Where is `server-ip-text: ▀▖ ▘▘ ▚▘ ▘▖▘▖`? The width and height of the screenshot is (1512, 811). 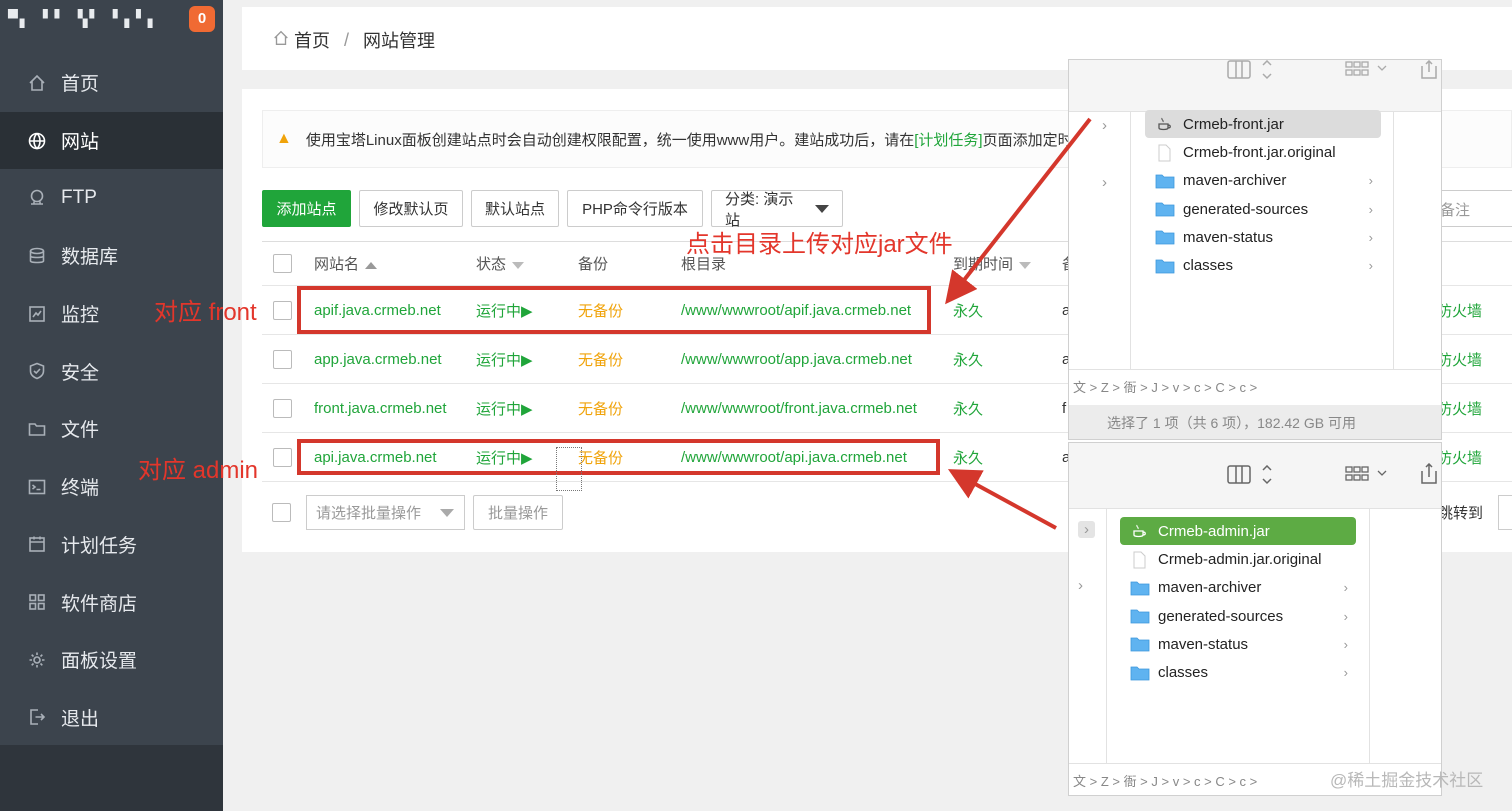
server-ip-text: ▀▖ ▘▘ ▚▘ ▘▖▘▖ is located at coordinates (84, 18).